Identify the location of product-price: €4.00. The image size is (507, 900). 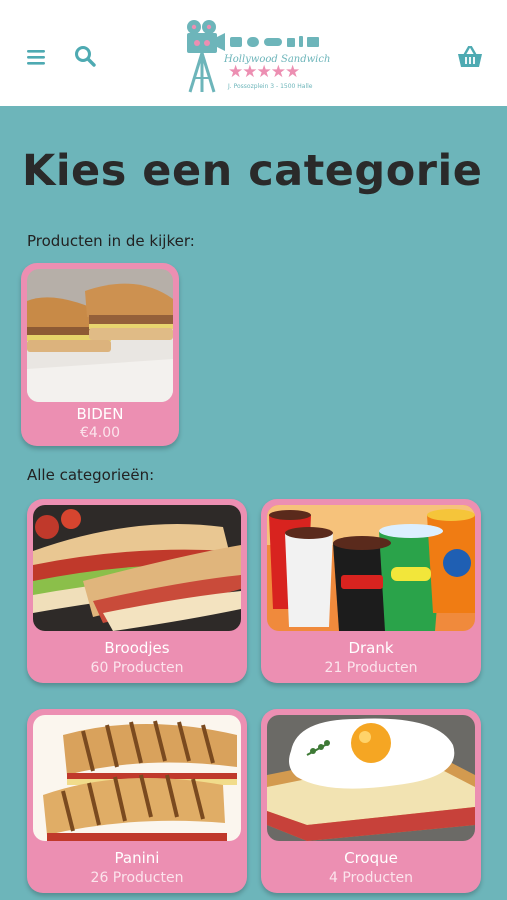
(100, 433).